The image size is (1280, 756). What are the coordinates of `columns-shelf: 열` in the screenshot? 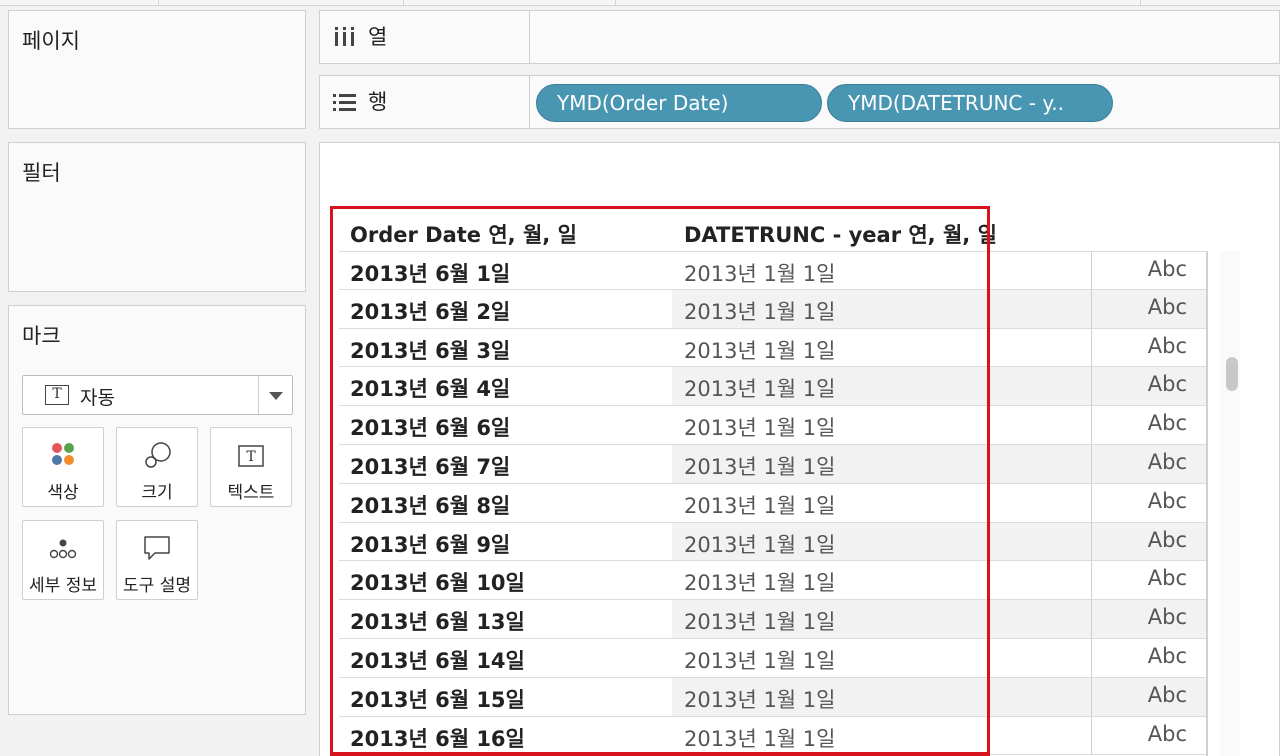 It's located at (799, 37).